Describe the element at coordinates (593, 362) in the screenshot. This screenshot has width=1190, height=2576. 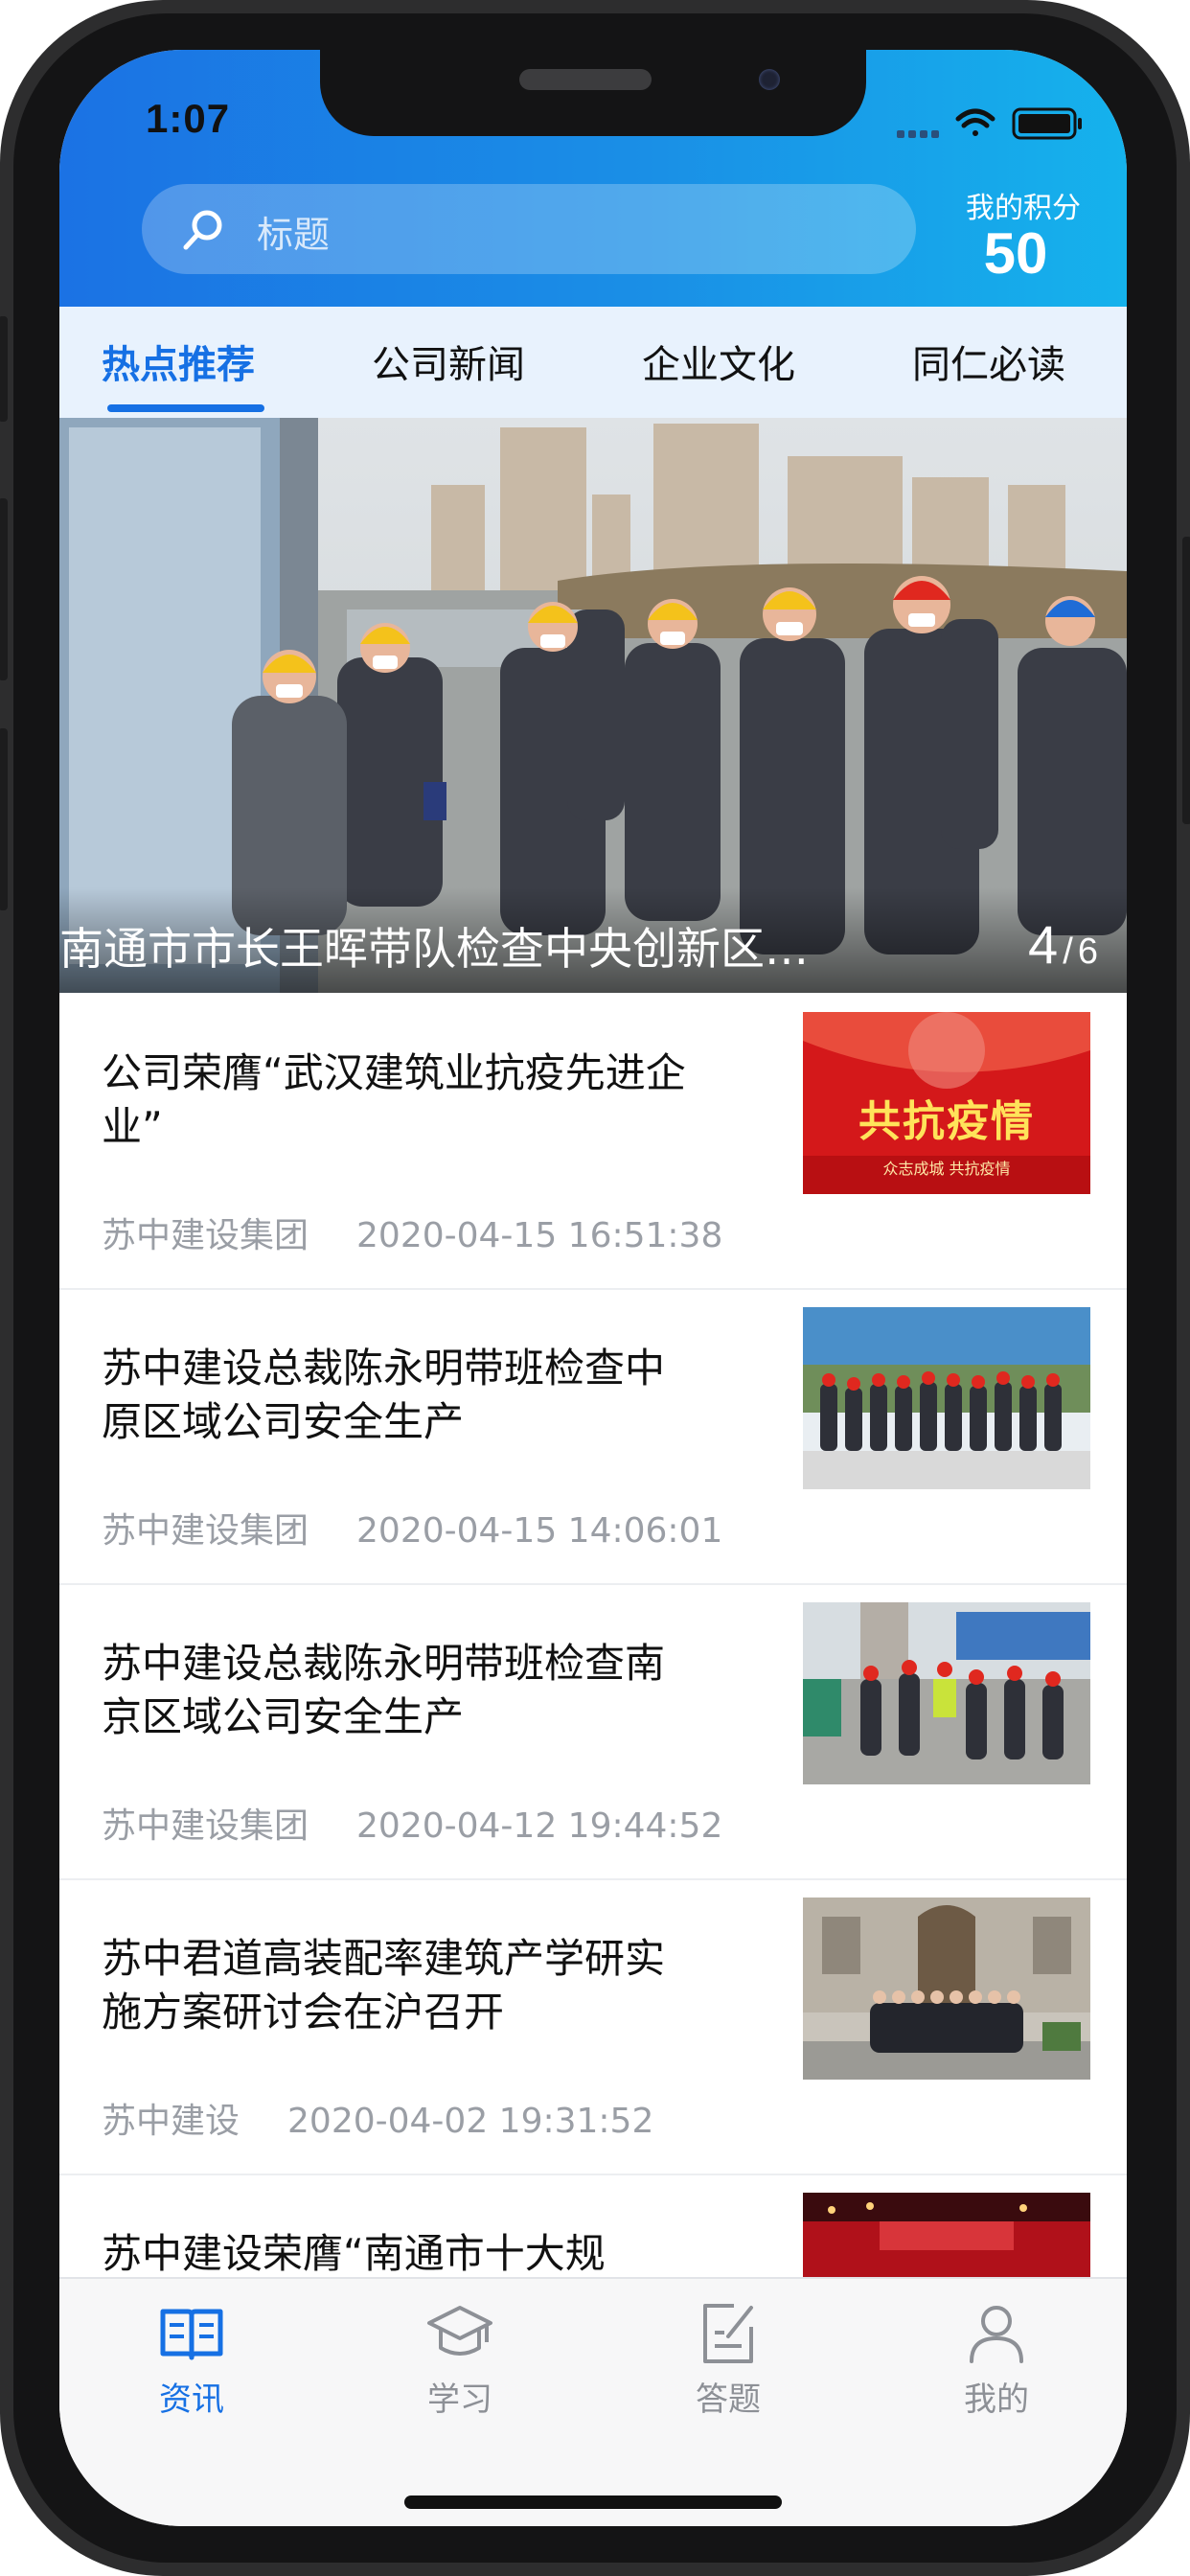
I see `category-tabs: 热点推荐 公司新闻 企业文化 同仁必读` at that location.